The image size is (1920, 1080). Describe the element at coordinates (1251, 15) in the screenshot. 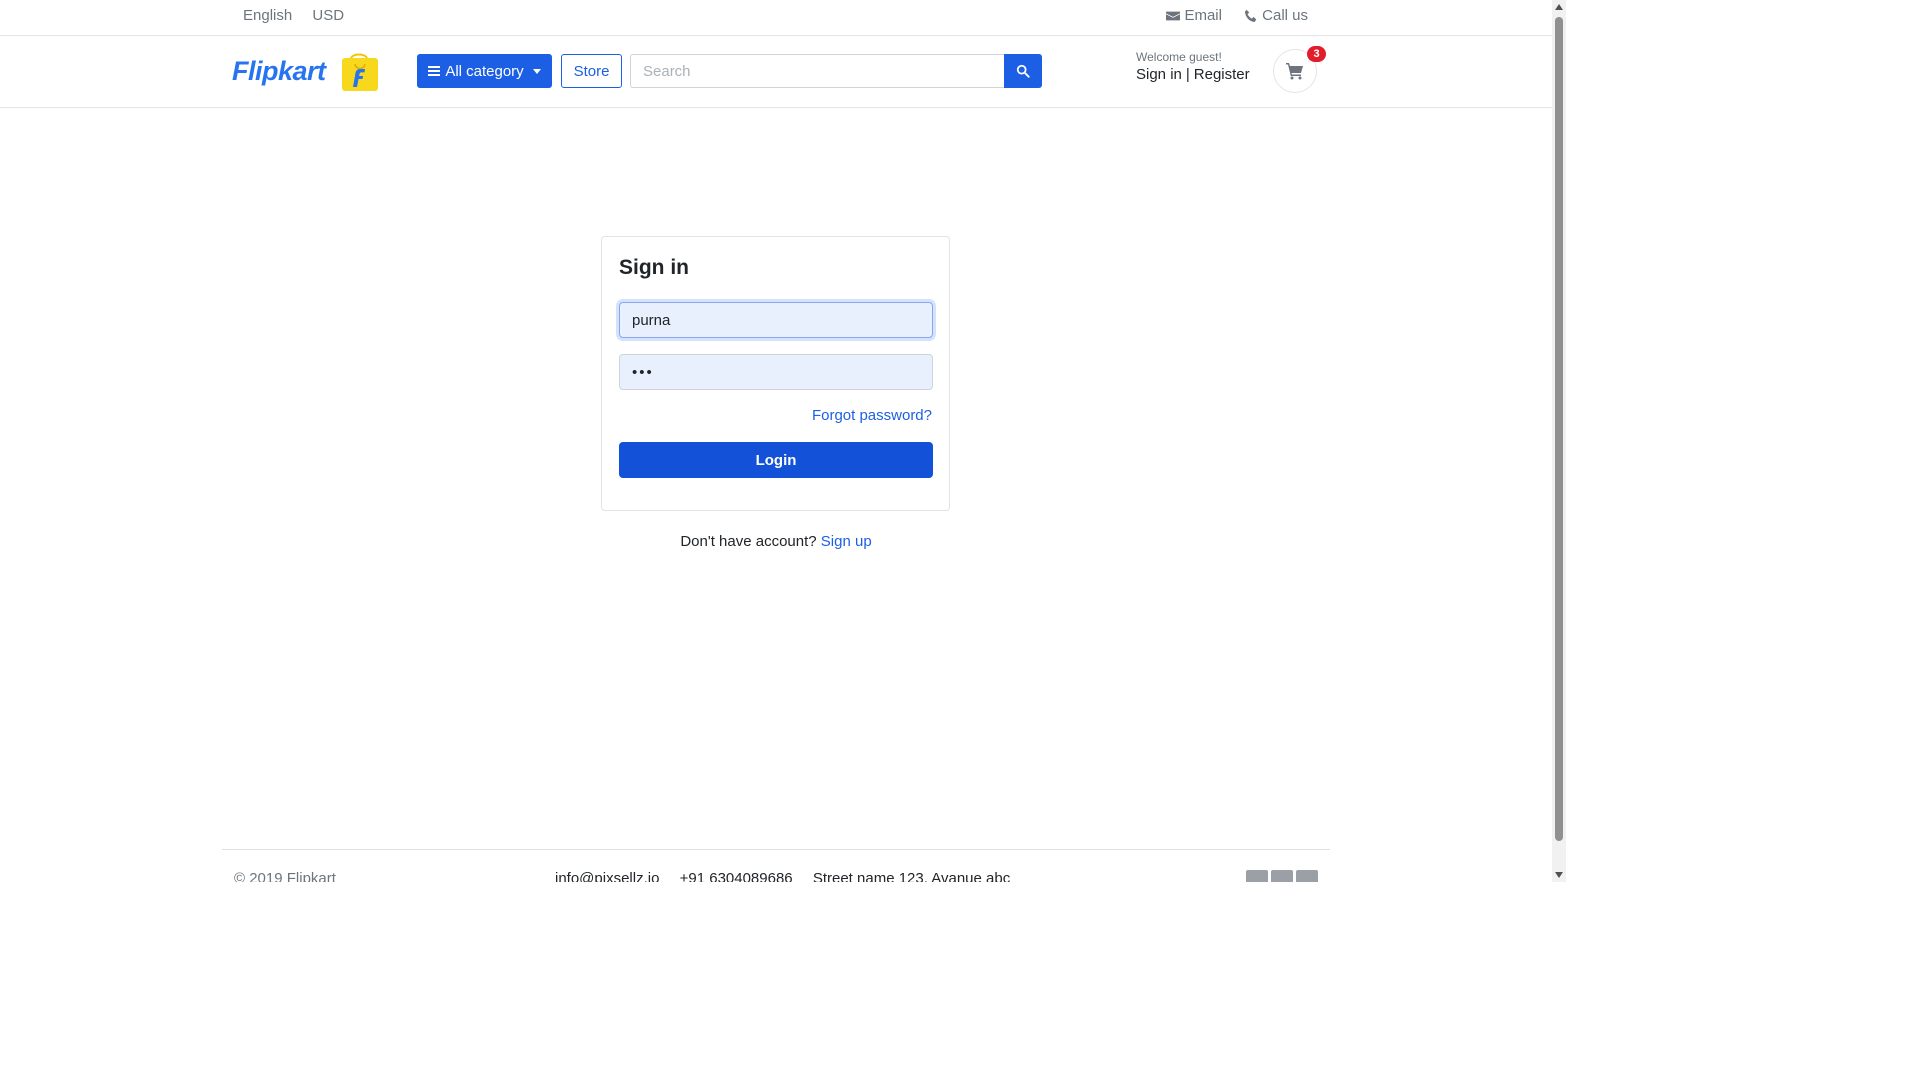

I see `phone-icon` at that location.